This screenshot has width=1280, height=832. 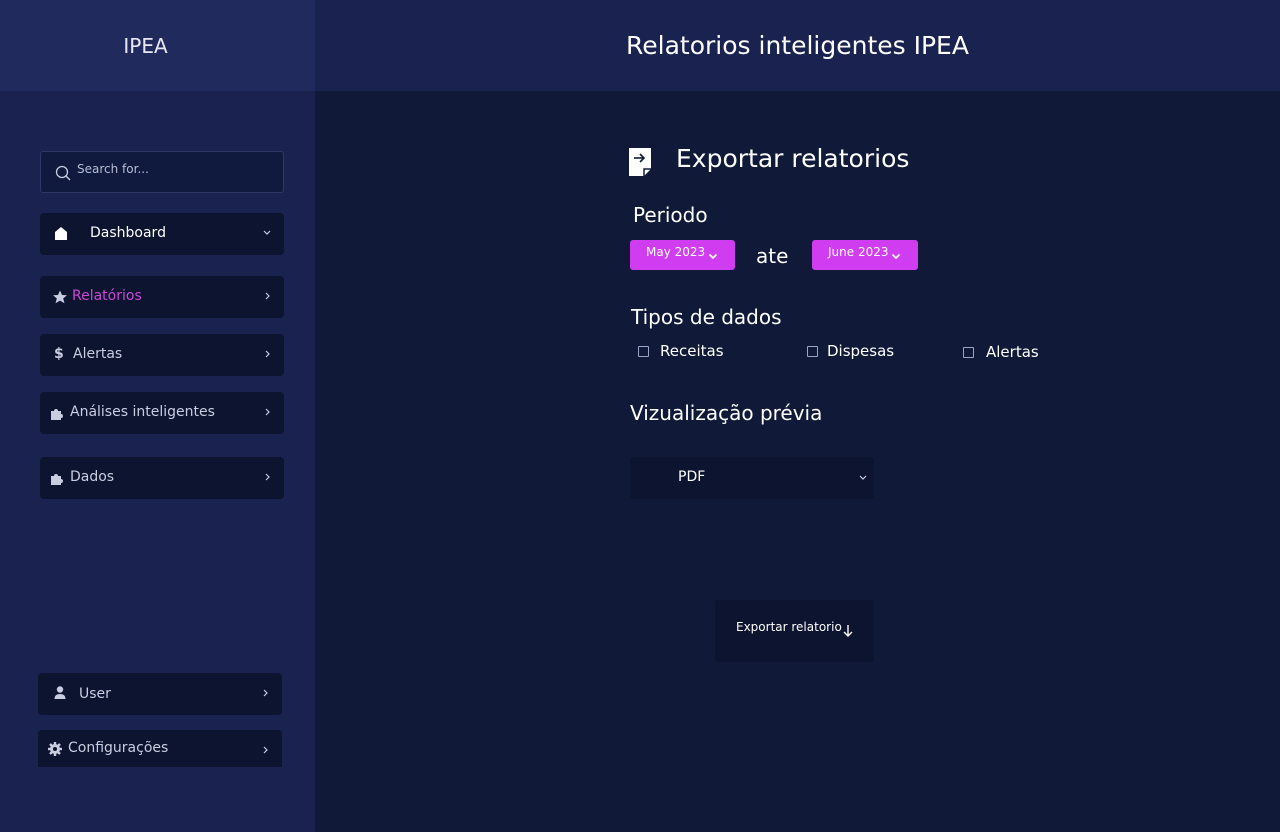 I want to click on preview-format-select: PDF, so click(x=752, y=478).